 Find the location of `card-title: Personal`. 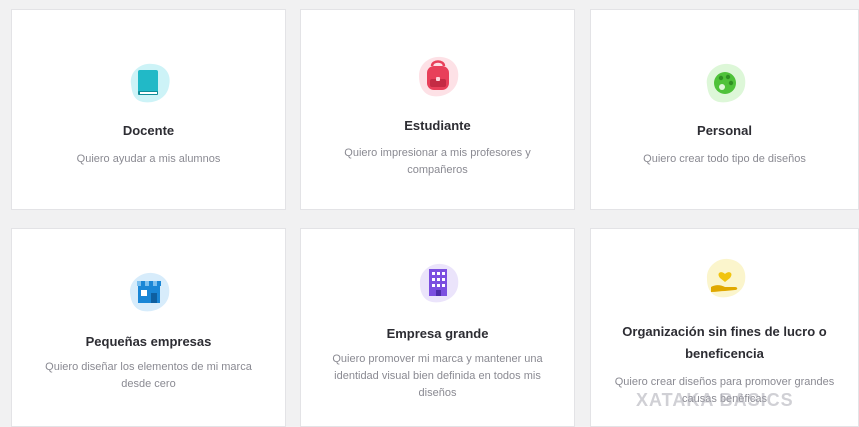

card-title: Personal is located at coordinates (724, 130).